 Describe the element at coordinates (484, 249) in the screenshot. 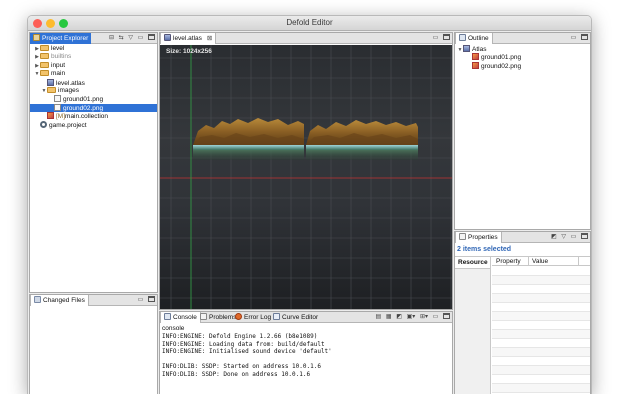

I see `selection-summary: 2 items selected` at that location.